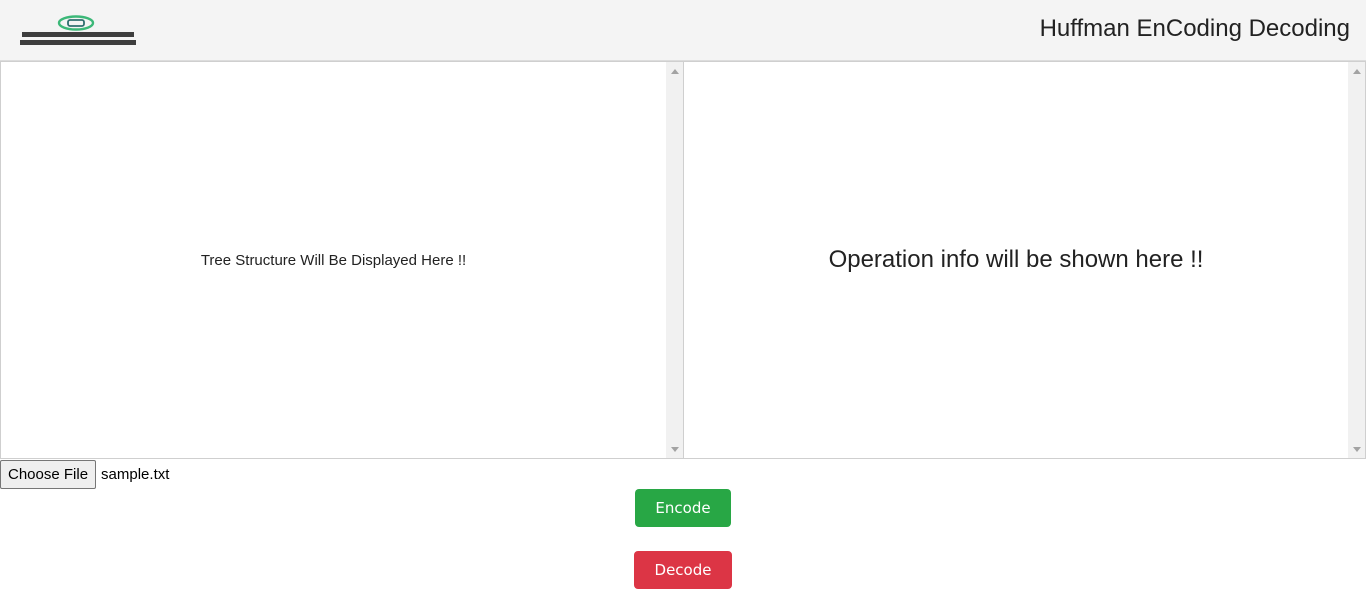 This screenshot has width=1366, height=589. What do you see at coordinates (683, 508) in the screenshot?
I see `encode-button: Encode` at bounding box center [683, 508].